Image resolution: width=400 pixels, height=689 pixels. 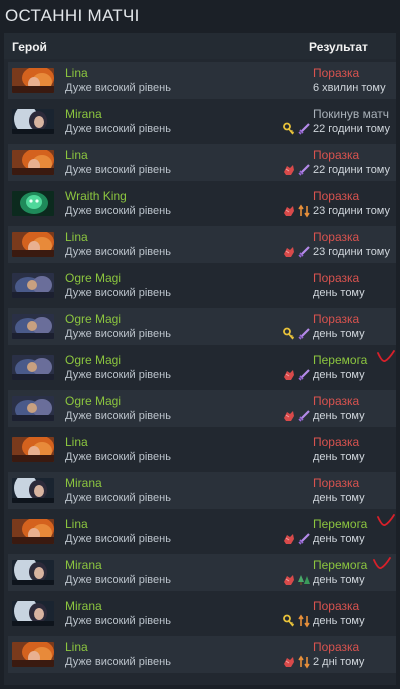 What do you see at coordinates (351, 114) in the screenshot?
I see `match-result: Покинув матч` at bounding box center [351, 114].